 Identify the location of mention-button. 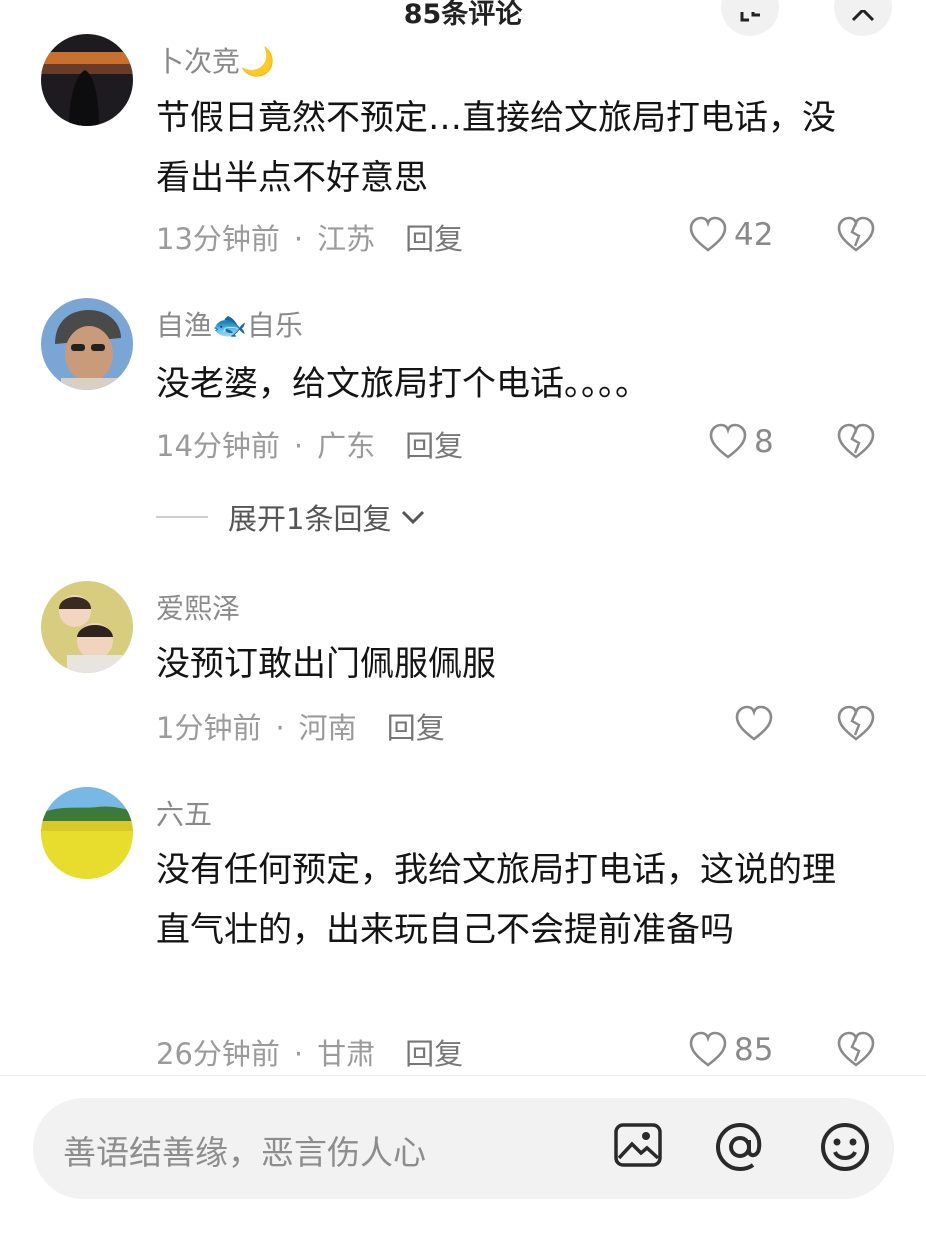
(740, 1149).